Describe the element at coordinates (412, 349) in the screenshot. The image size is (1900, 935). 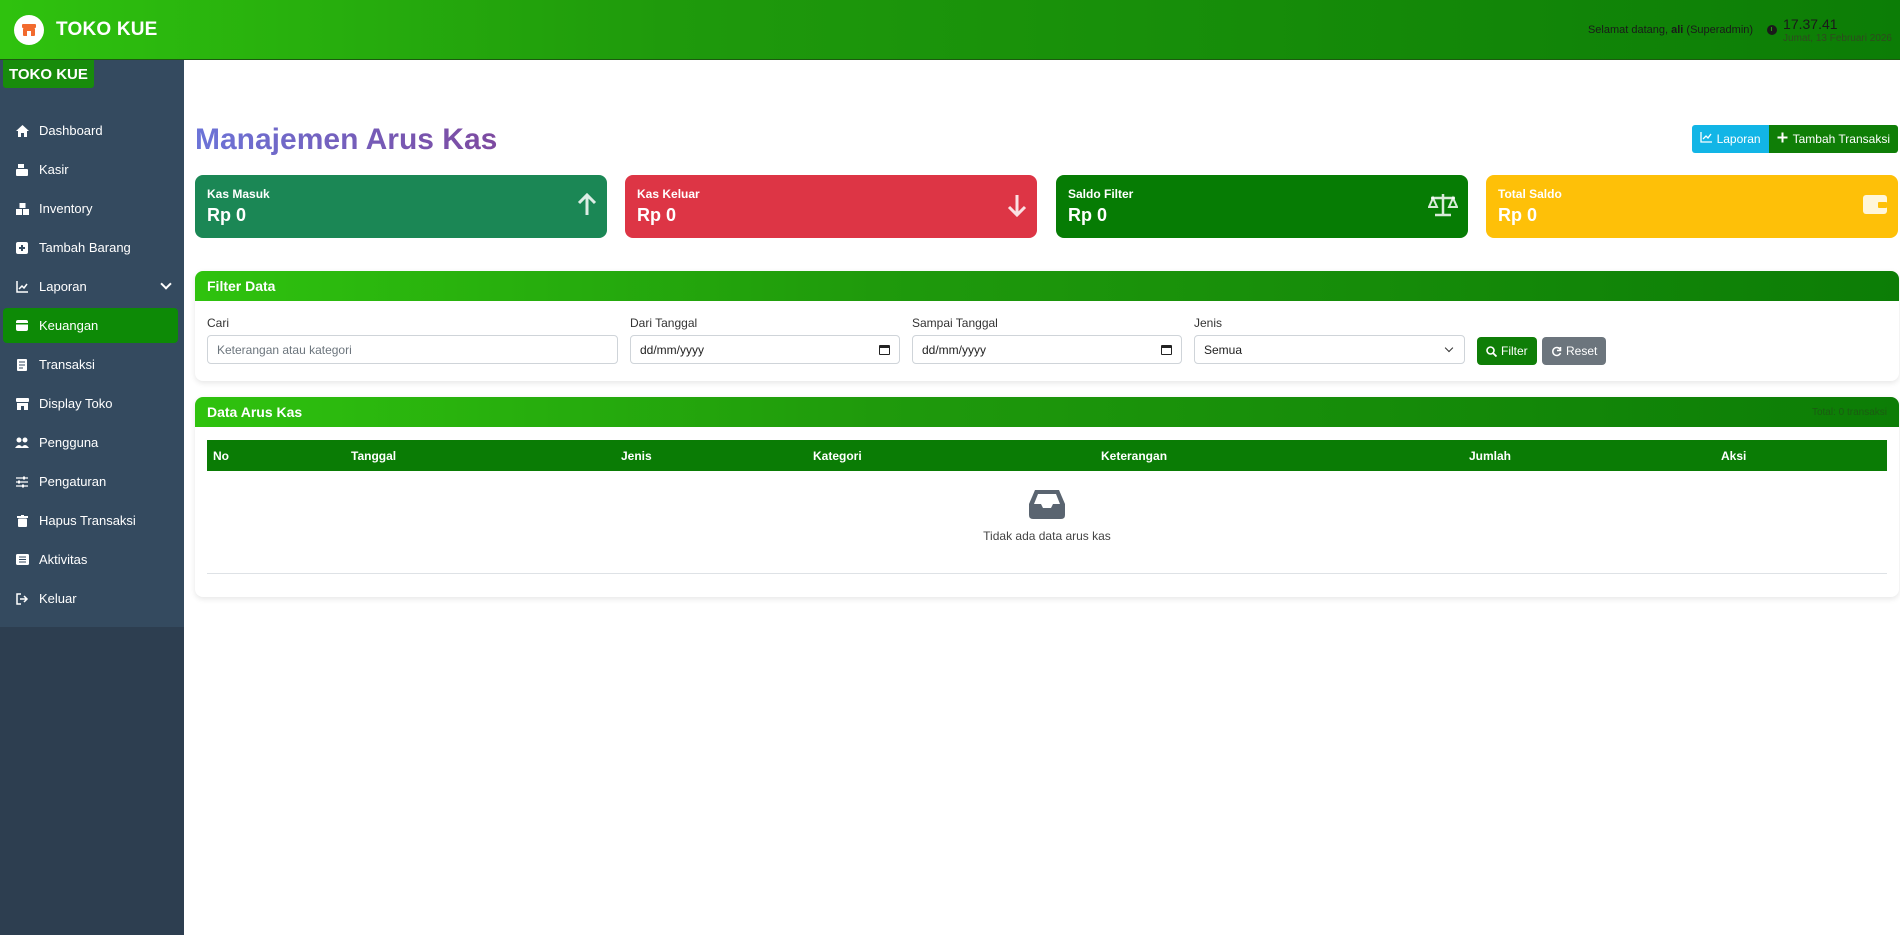
I see `search-input: Keterangan atau kategori` at that location.